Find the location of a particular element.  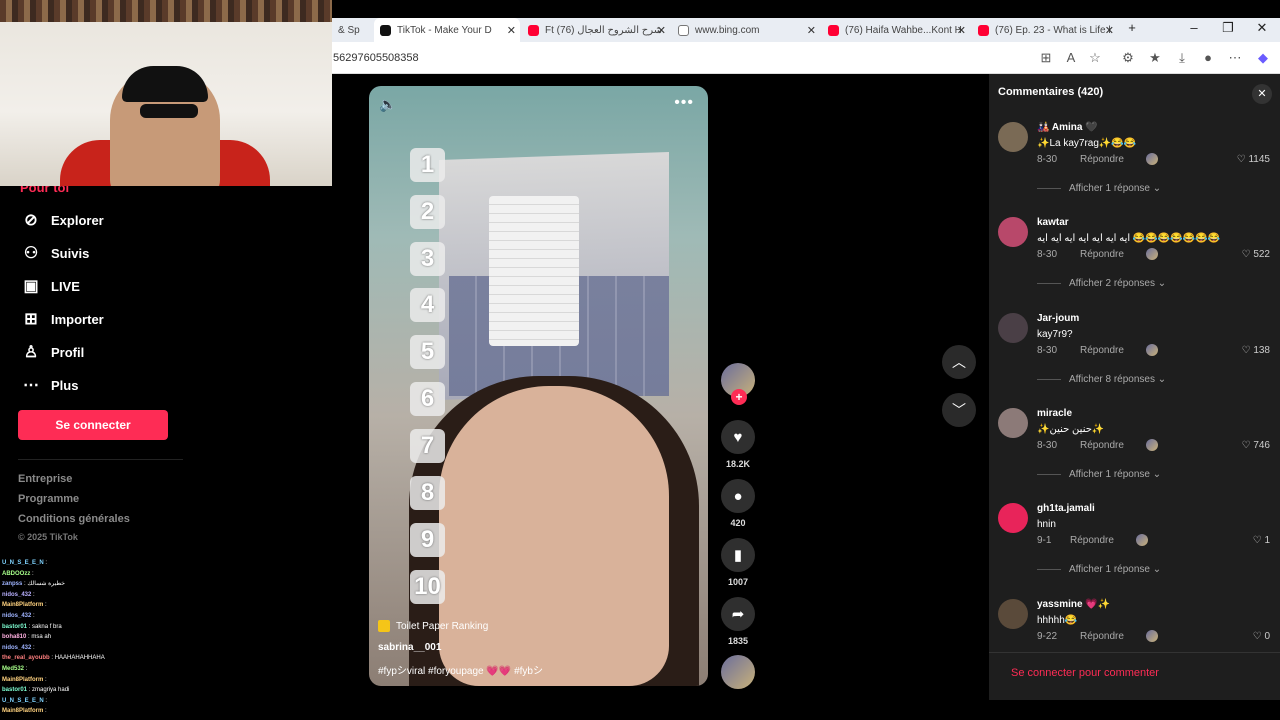

chat-message: sakna f bra is located at coordinates (47, 626).